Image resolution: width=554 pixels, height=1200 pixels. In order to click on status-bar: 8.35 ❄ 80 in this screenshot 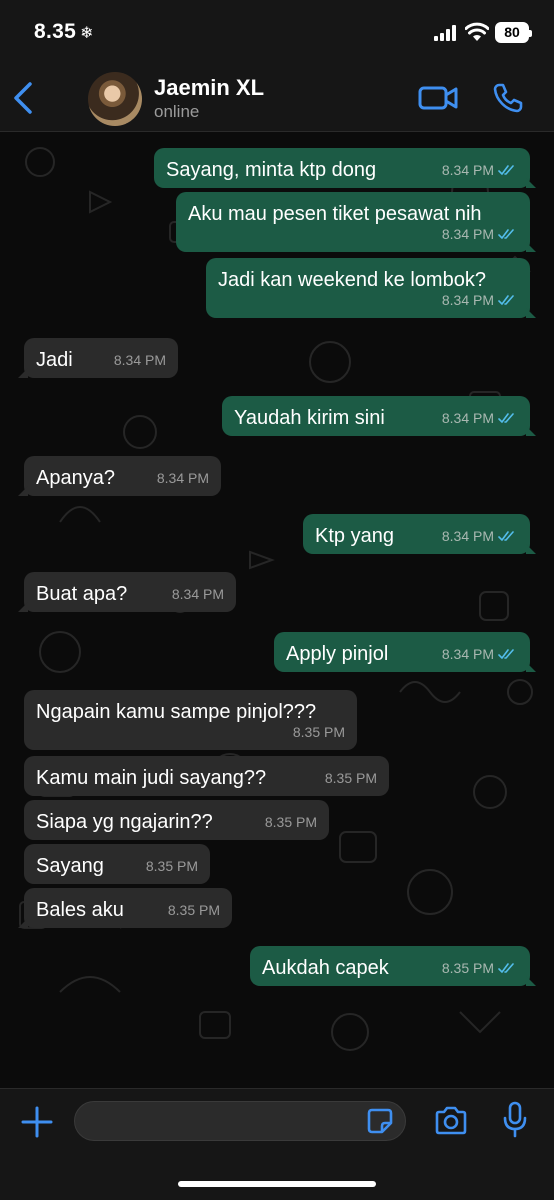, I will do `click(277, 33)`.